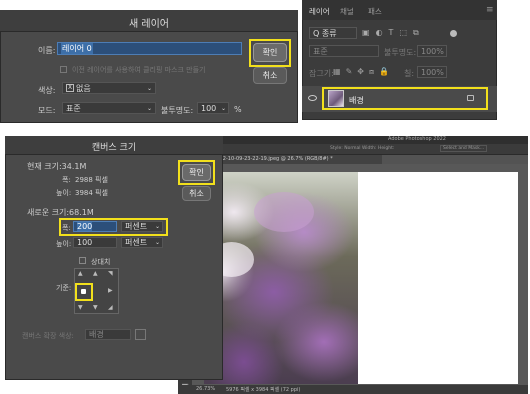 The height and width of the screenshot is (394, 530). What do you see at coordinates (95, 242) in the screenshot?
I see `new-height-input: 100` at bounding box center [95, 242].